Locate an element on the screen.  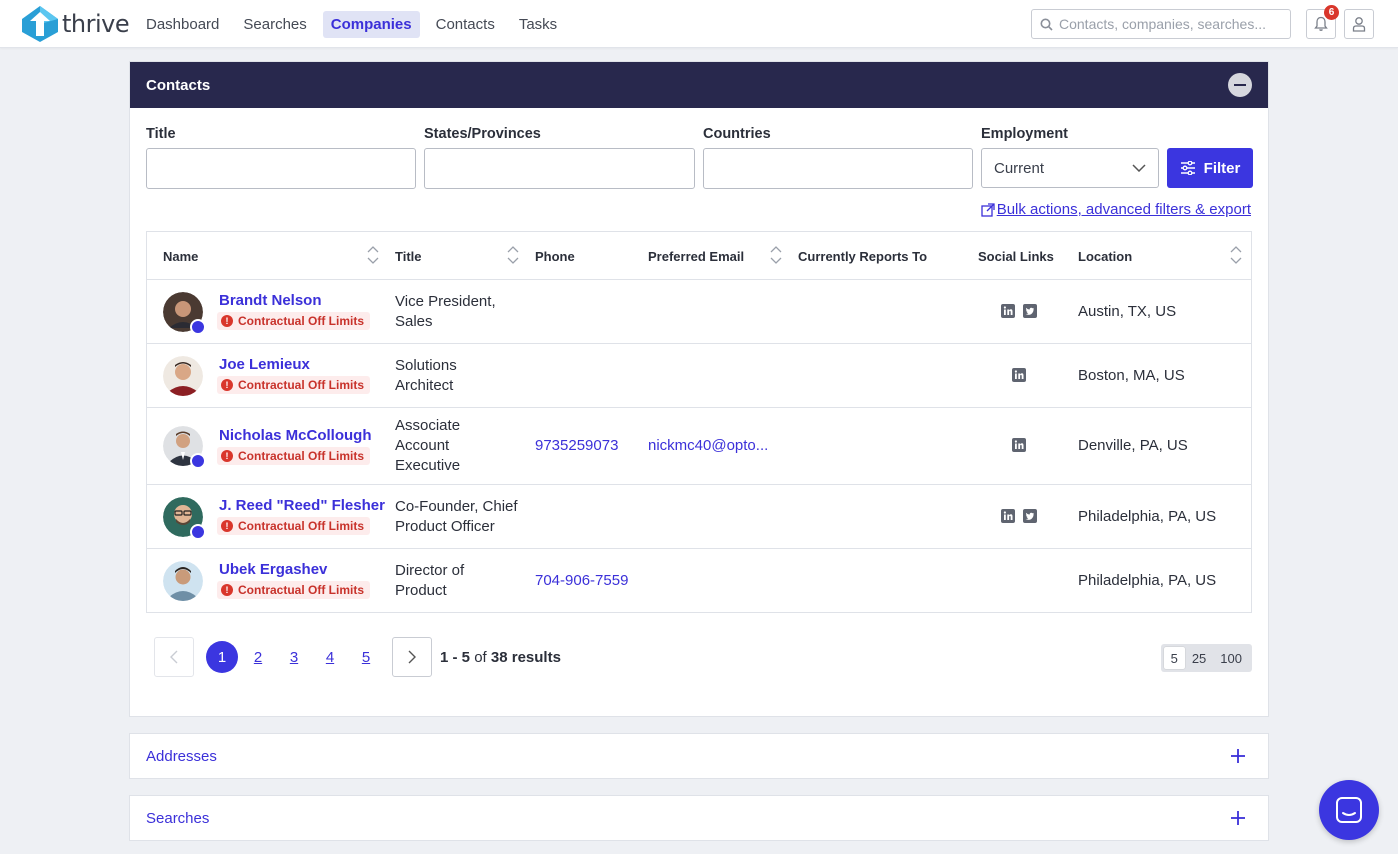
location-cell: Boston, MA, US is located at coordinates (1131, 375).